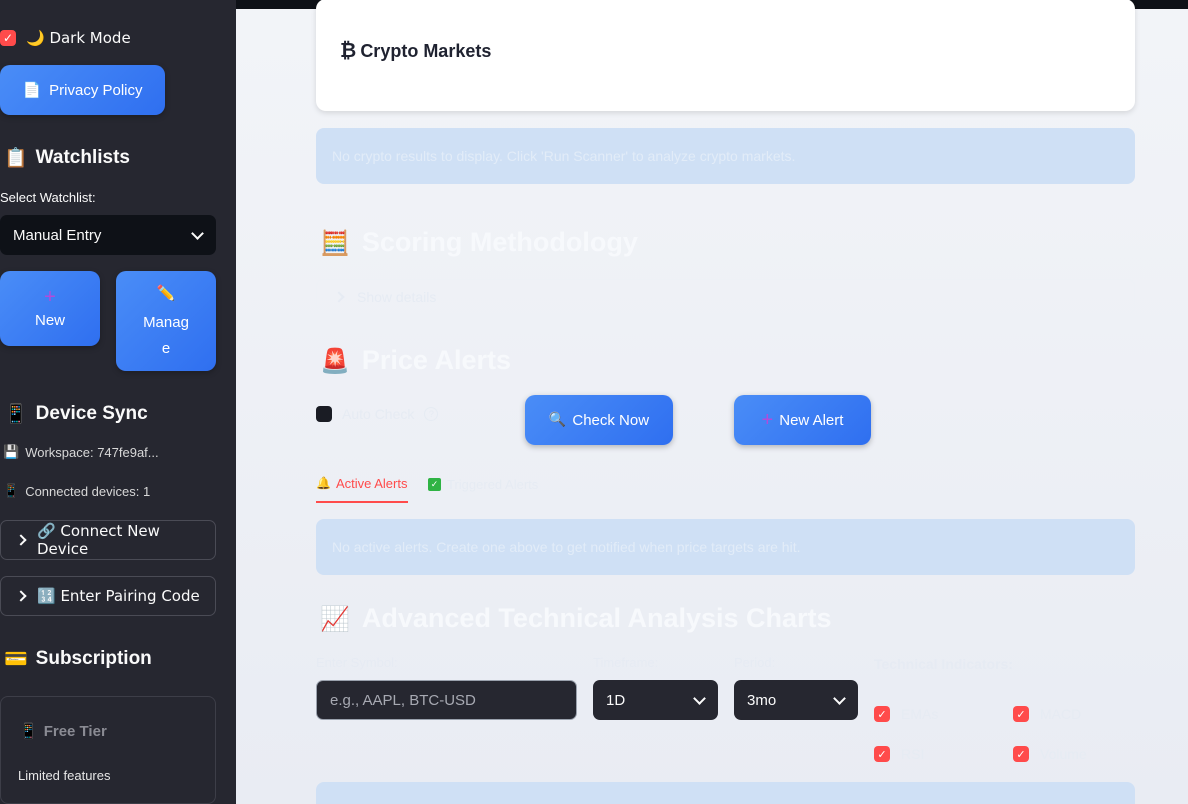 This screenshot has height=804, width=1188. I want to click on help-icon: ?, so click(431, 414).